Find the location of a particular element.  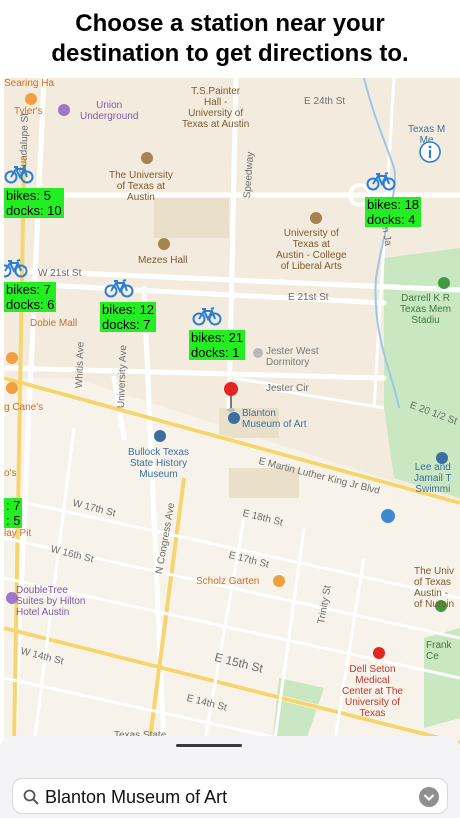

station-docks: docks: 4 is located at coordinates (391, 219).